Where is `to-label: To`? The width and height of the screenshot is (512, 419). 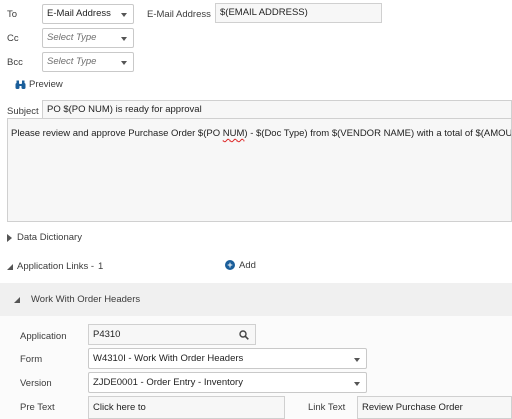 to-label: To is located at coordinates (12, 14).